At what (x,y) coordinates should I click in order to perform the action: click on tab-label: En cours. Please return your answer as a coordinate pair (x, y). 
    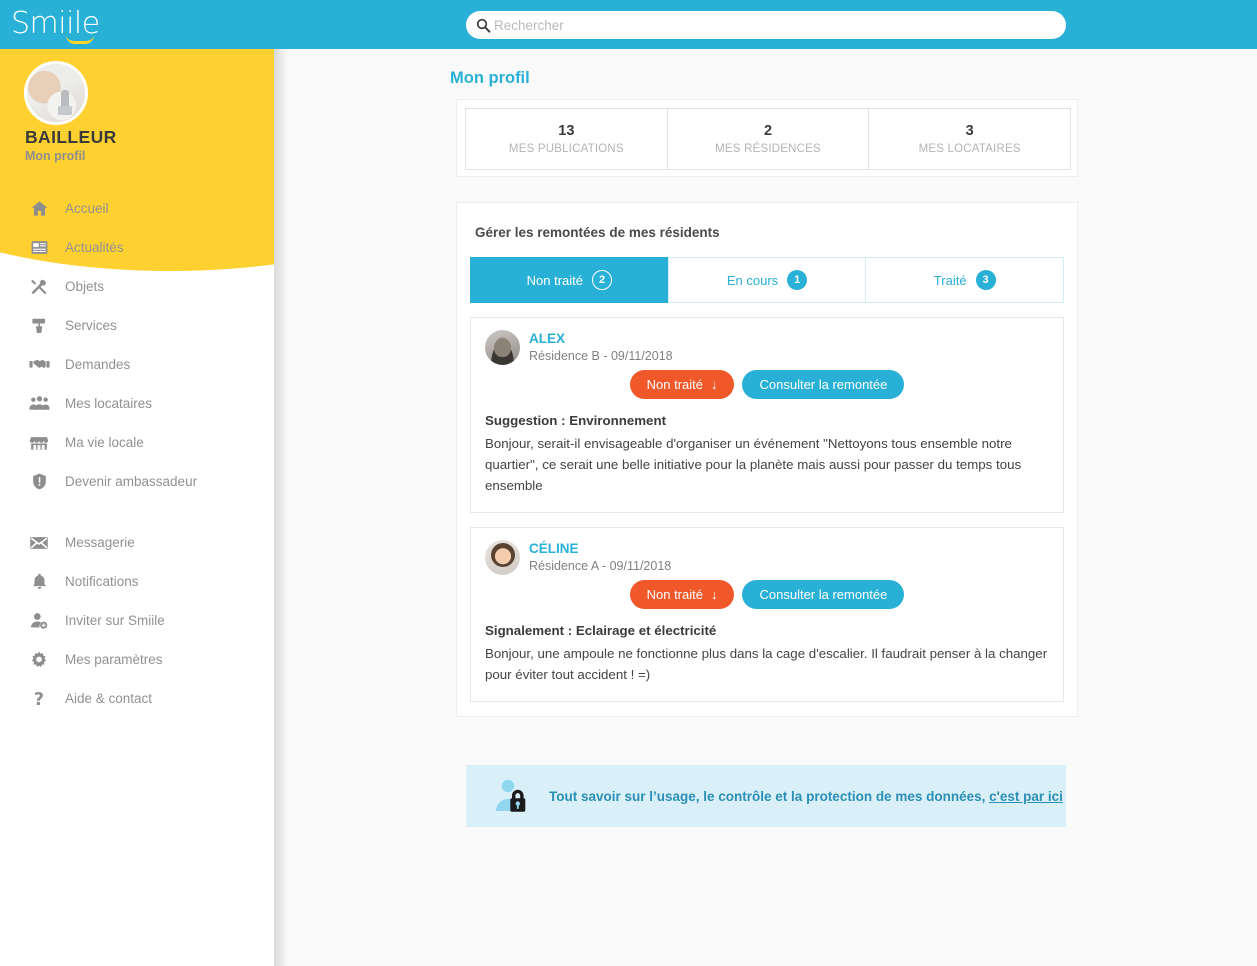
    Looking at the image, I should click on (752, 280).